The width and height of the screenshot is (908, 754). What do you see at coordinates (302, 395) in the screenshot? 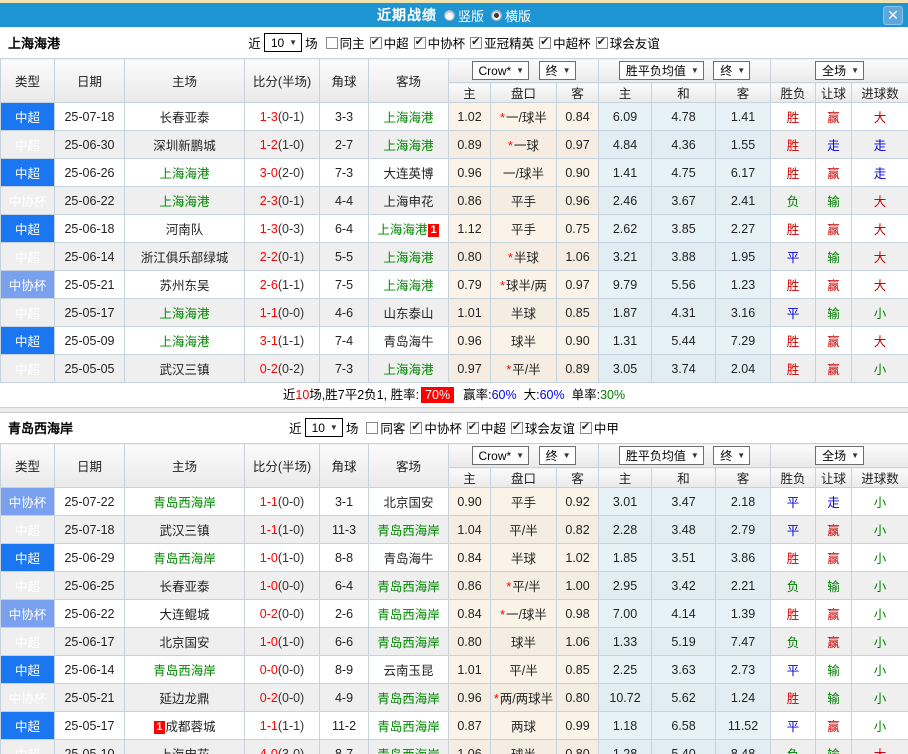
I see `summary-count: 10` at bounding box center [302, 395].